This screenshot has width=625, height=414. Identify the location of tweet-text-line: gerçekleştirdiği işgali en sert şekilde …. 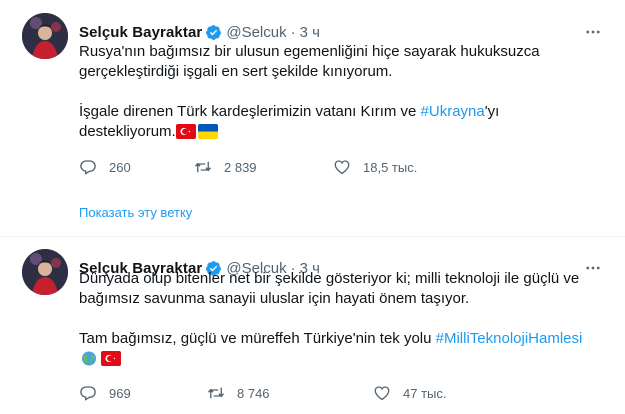
(236, 71).